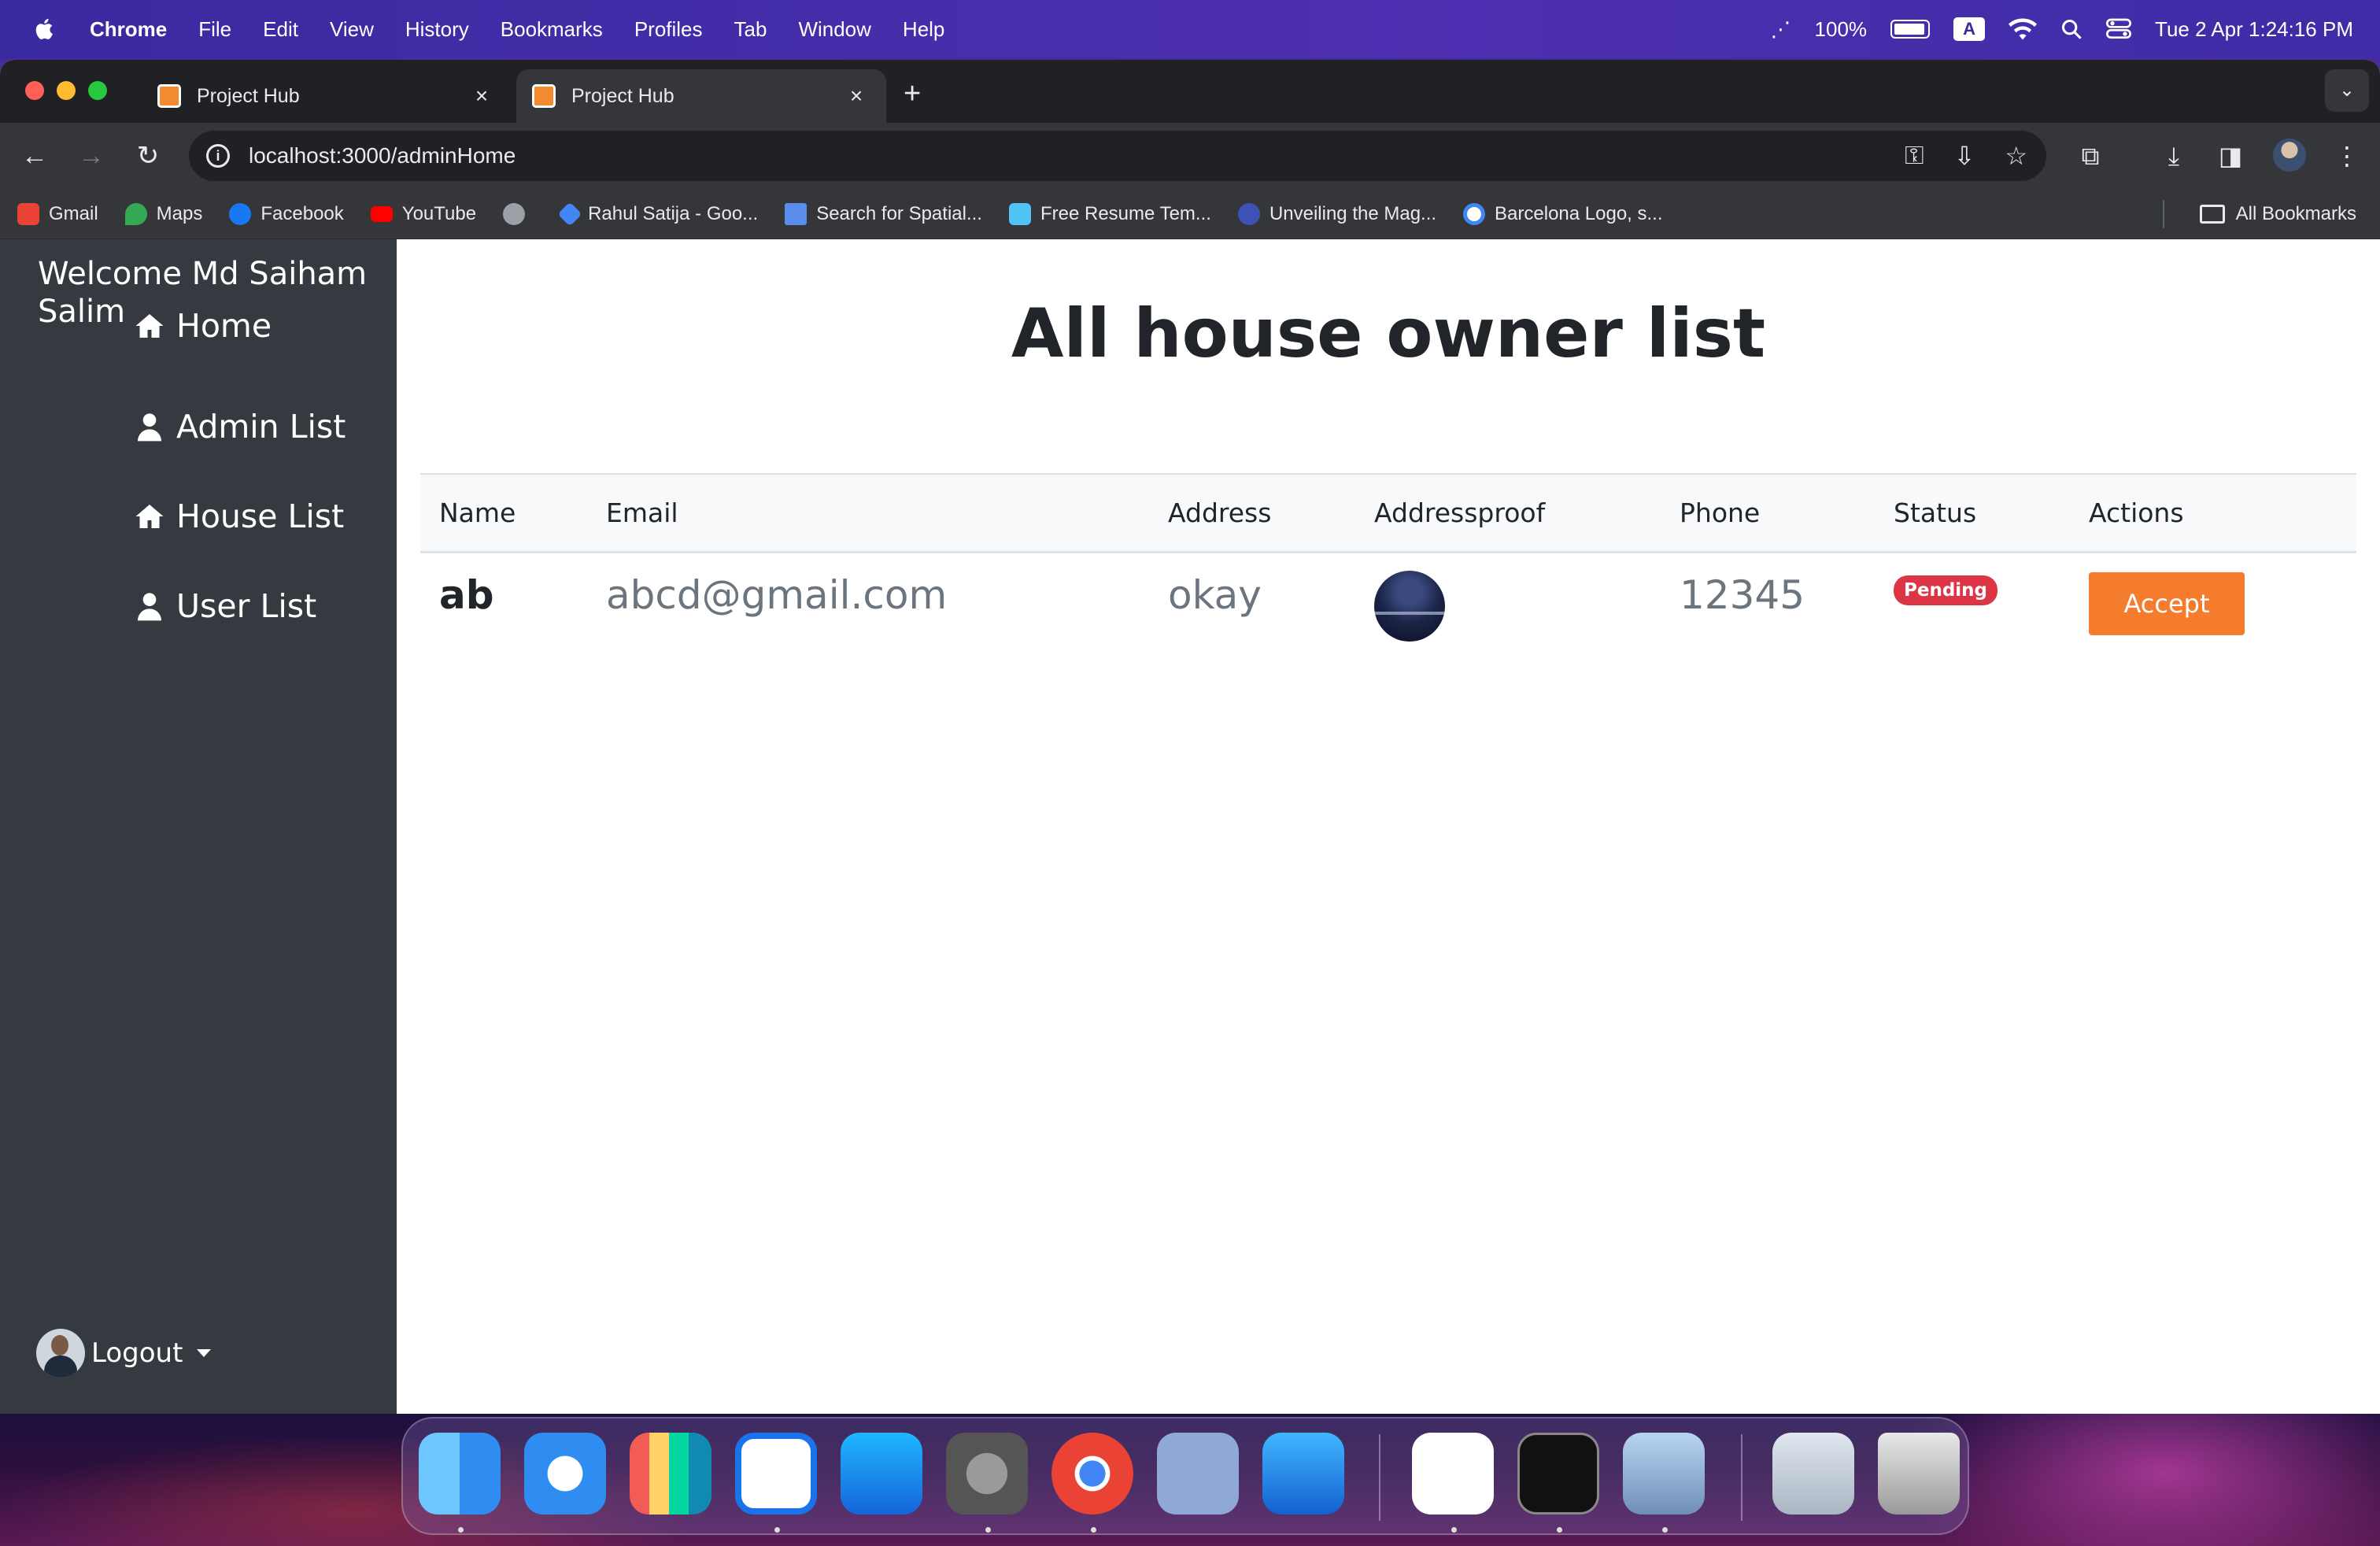  Describe the element at coordinates (44, 29) in the screenshot. I see `apple-icon` at that location.